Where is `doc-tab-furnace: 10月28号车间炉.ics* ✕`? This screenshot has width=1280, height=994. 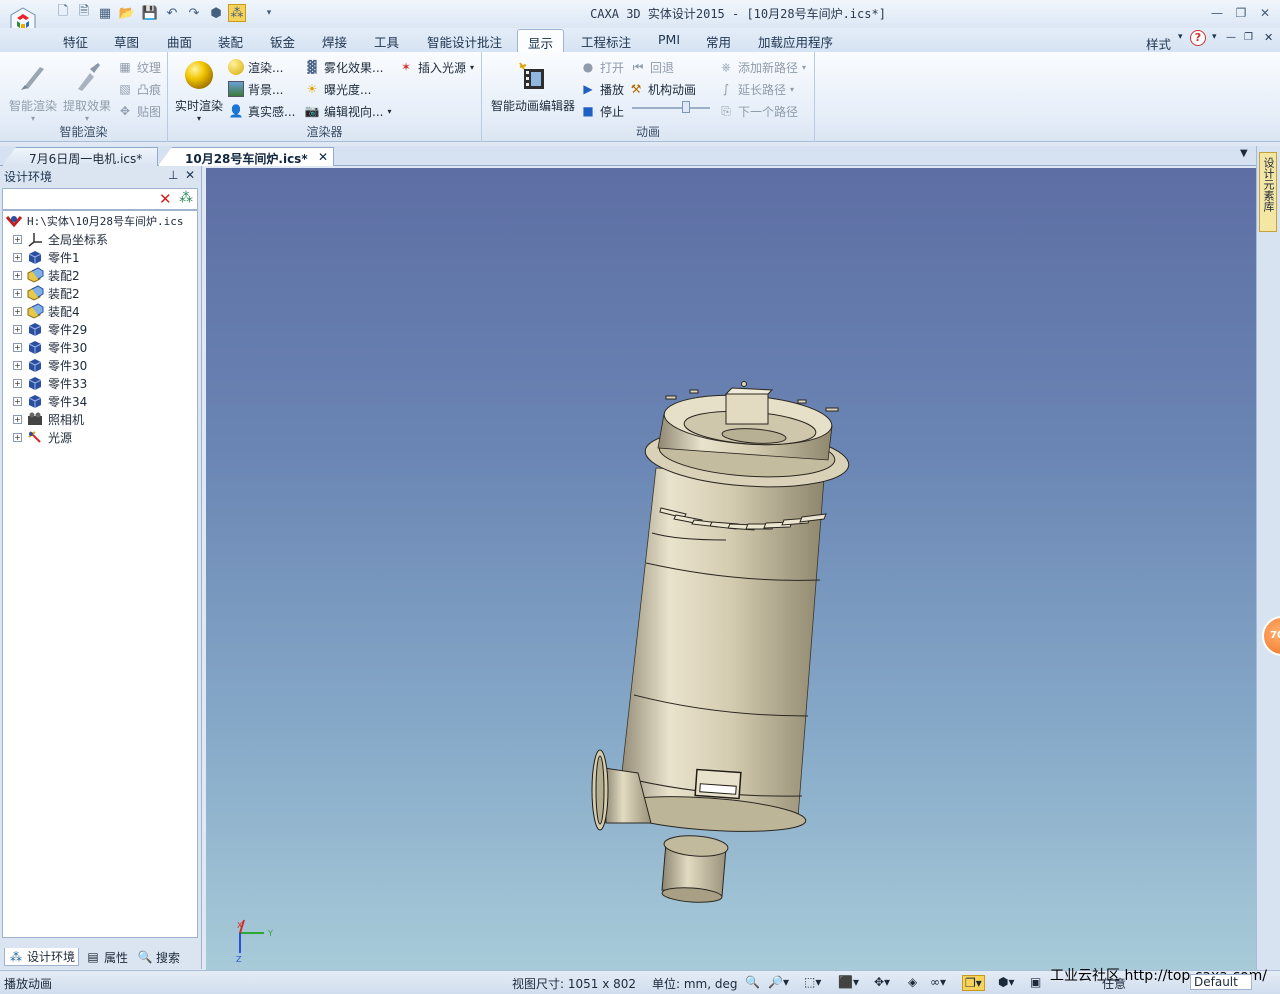 doc-tab-furnace: 10月28号车间炉.ics* ✕ is located at coordinates (246, 156).